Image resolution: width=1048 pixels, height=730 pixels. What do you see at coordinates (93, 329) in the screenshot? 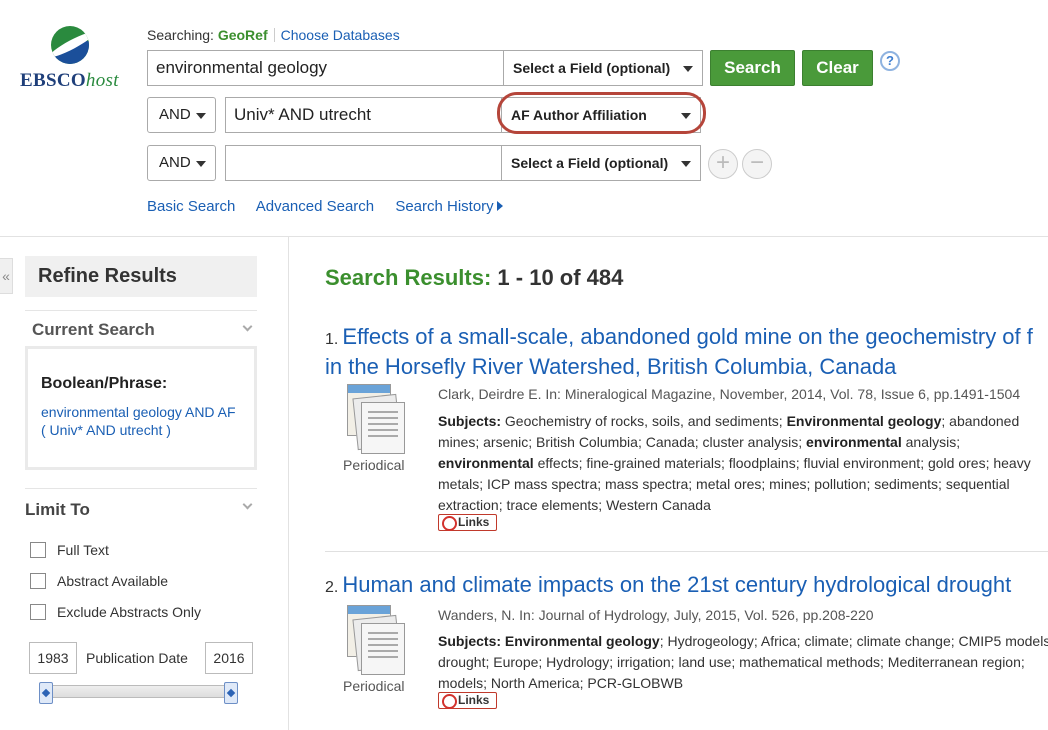
I see `current-search-title: Current Search` at bounding box center [93, 329].